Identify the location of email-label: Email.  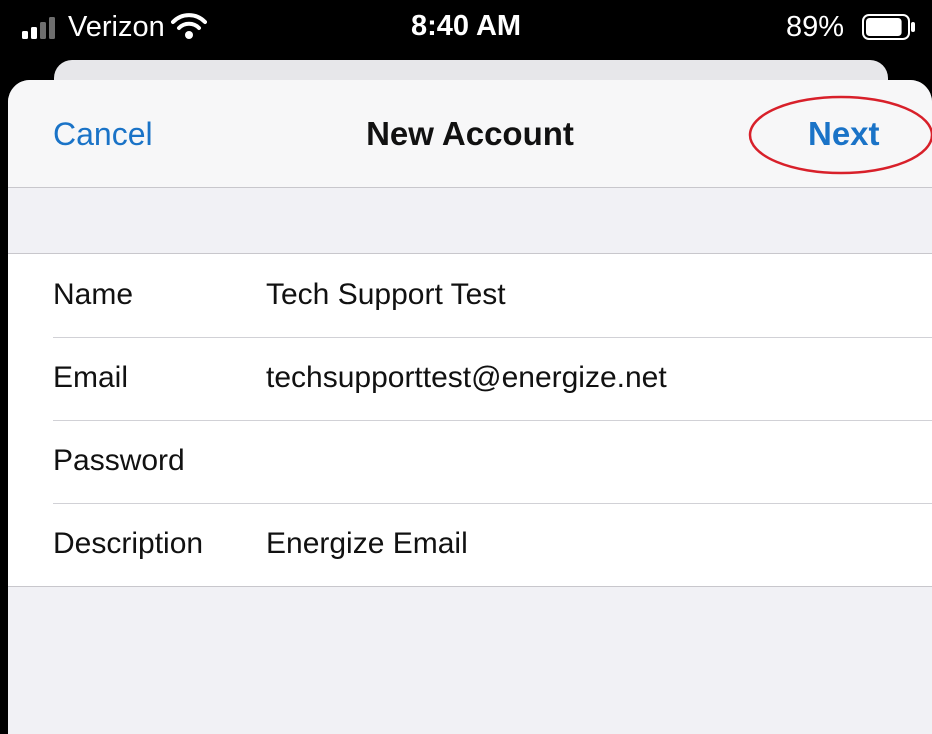
(91, 377).